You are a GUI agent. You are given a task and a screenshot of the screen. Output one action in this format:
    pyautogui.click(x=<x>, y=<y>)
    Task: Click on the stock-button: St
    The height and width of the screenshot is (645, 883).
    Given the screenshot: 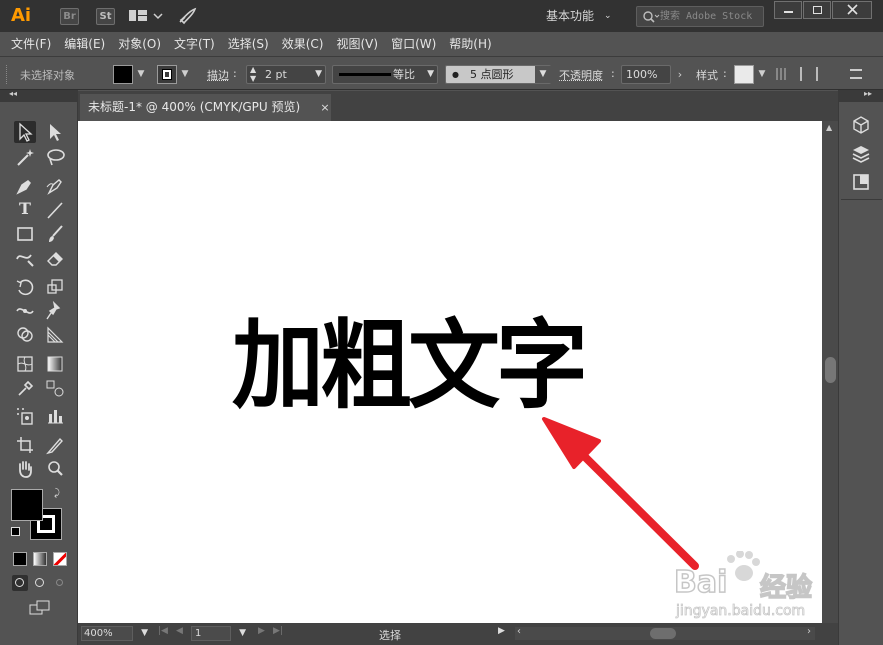 What is the action you would take?
    pyautogui.click(x=105, y=16)
    